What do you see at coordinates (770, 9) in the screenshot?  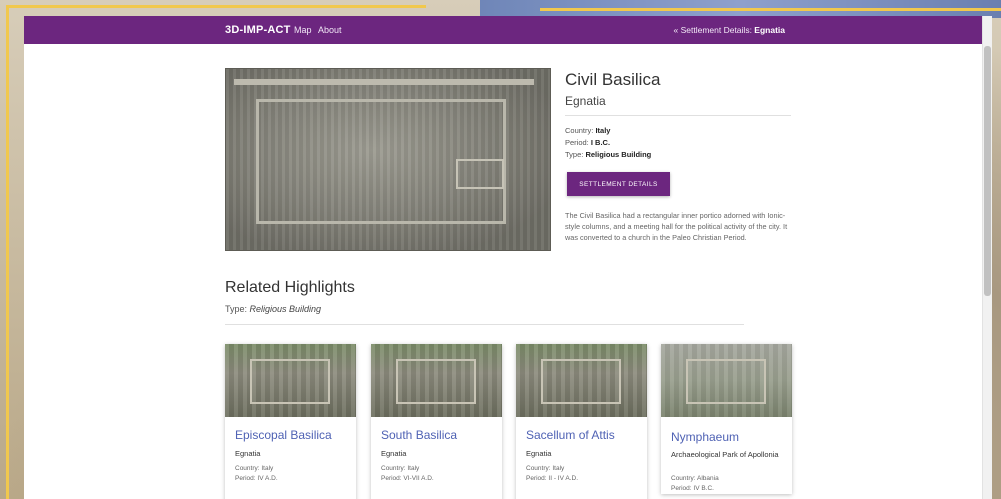 I see `frame-right-line` at bounding box center [770, 9].